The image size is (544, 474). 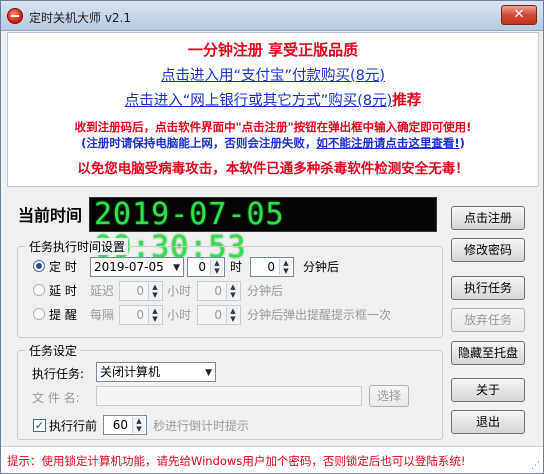 I want to click on current-time-display: 2019-07-05 09:30:53, so click(x=263, y=230).